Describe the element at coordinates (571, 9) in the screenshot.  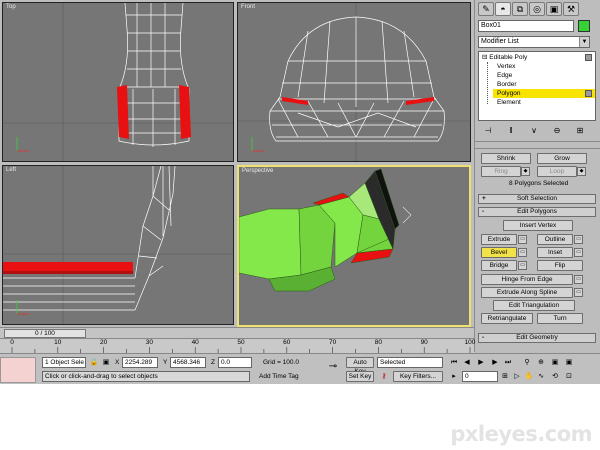
I see `utilities-icon: ⚒` at that location.